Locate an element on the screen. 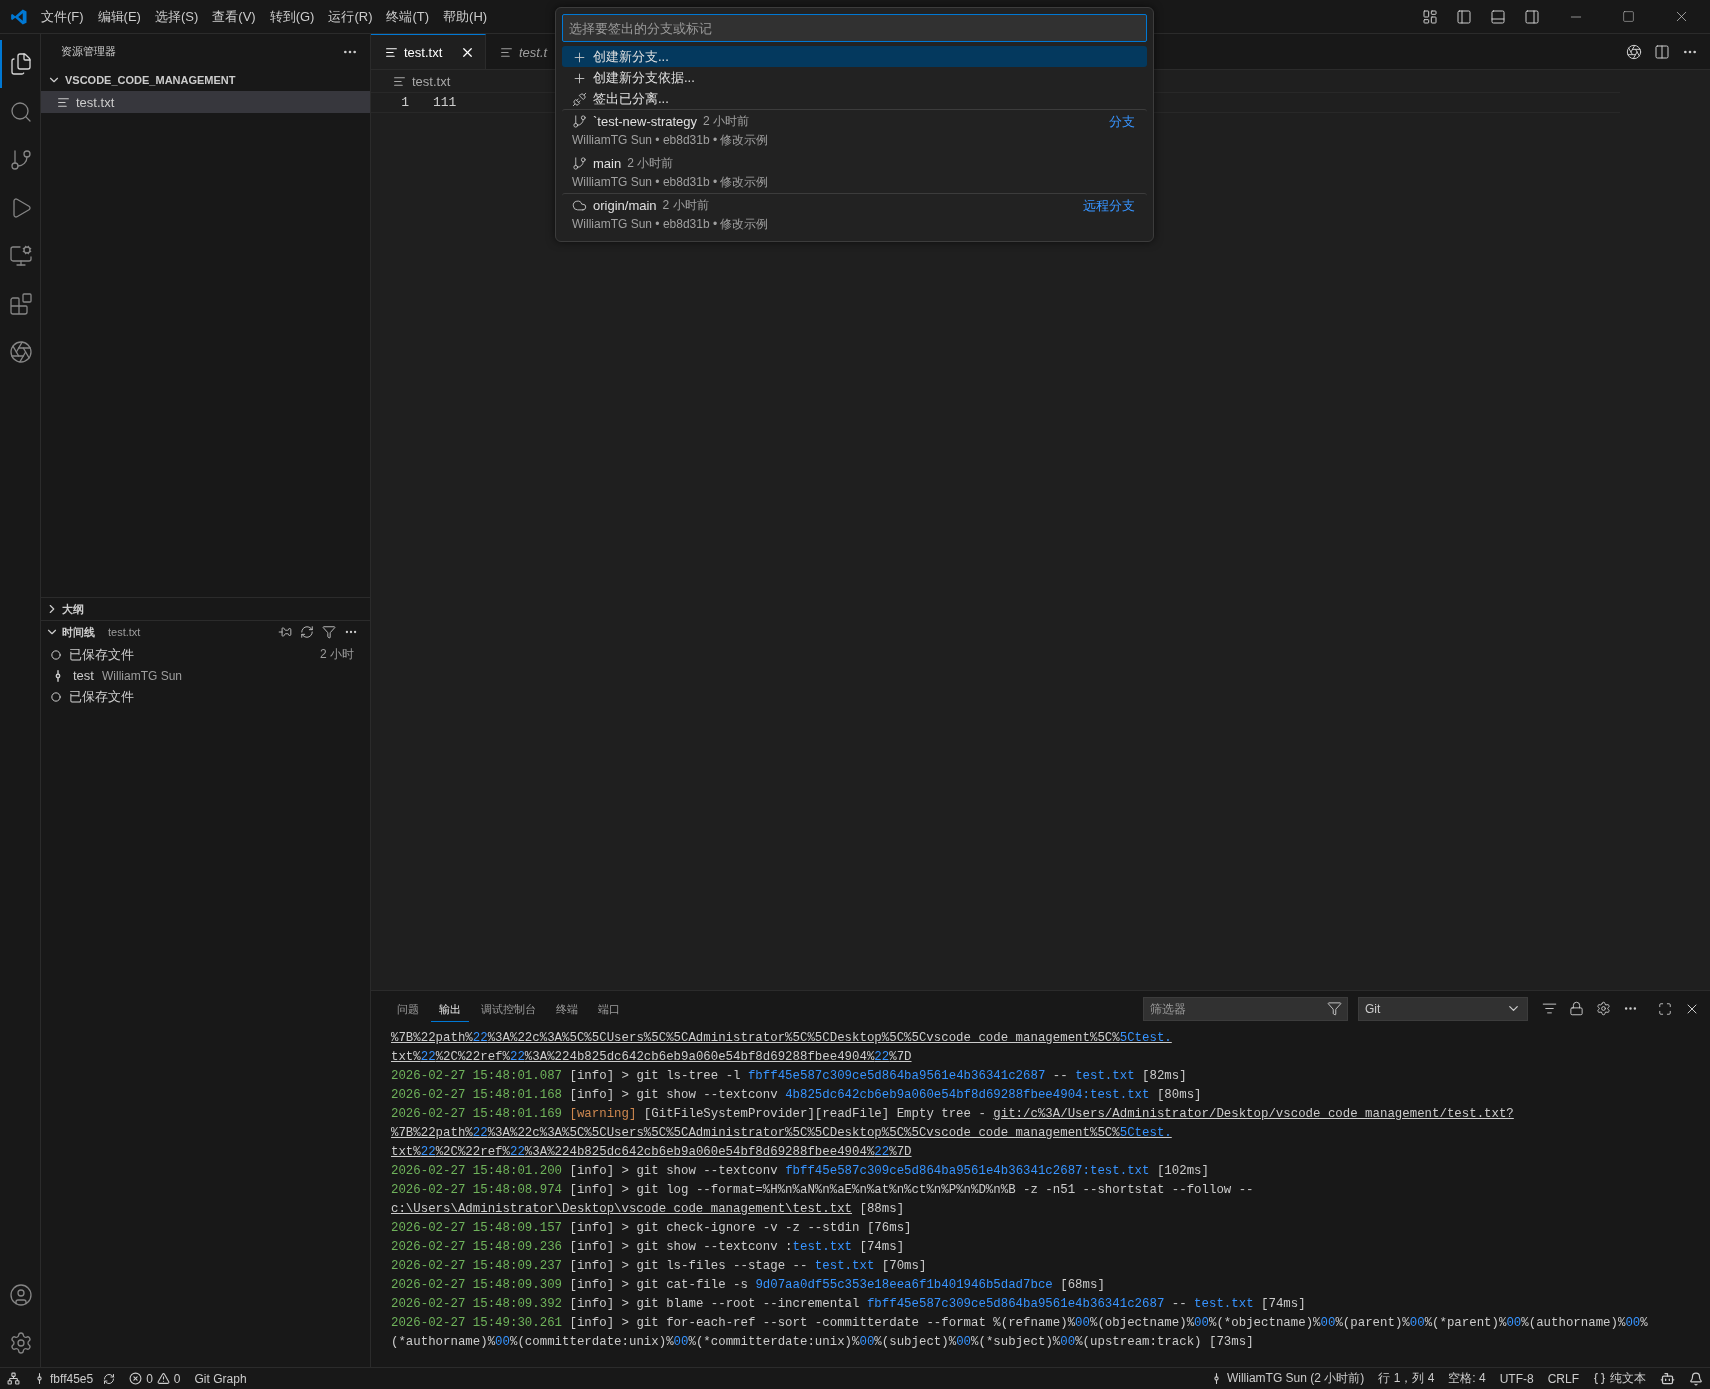 This screenshot has height=1389, width=1710. problems-status: 0 0 is located at coordinates (155, 1378).